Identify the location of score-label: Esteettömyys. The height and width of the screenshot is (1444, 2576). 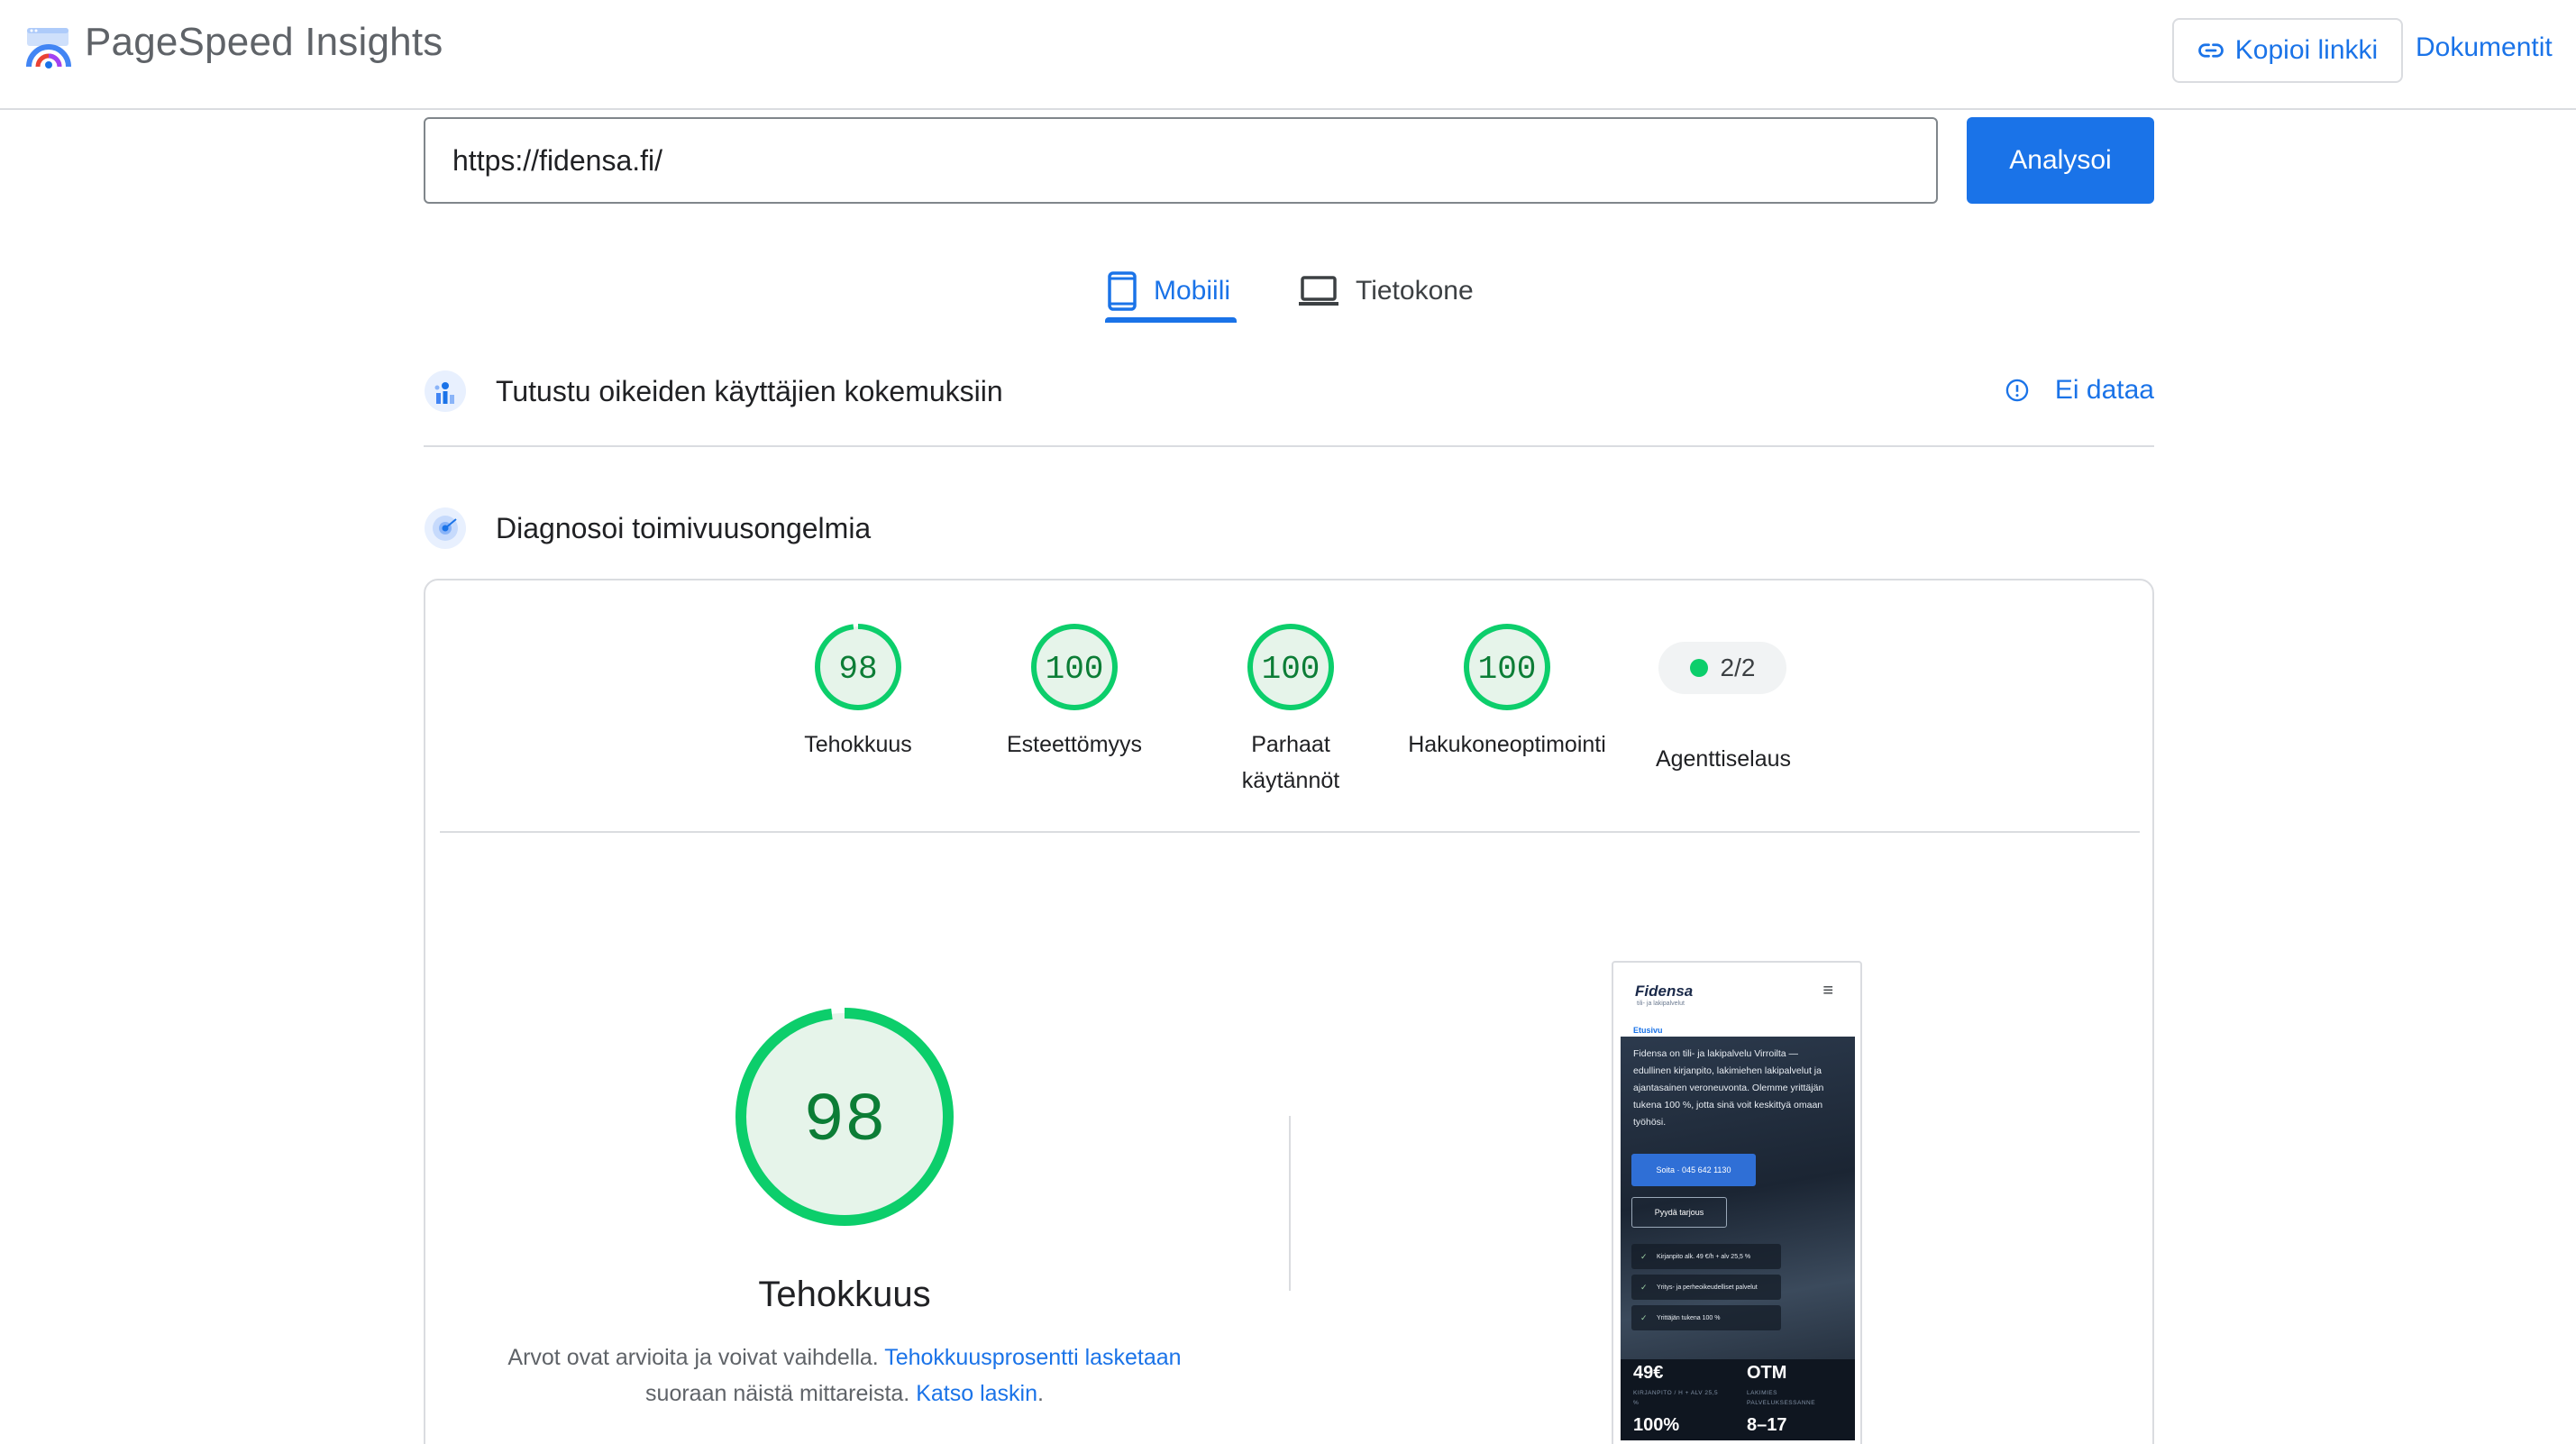
(1075, 744).